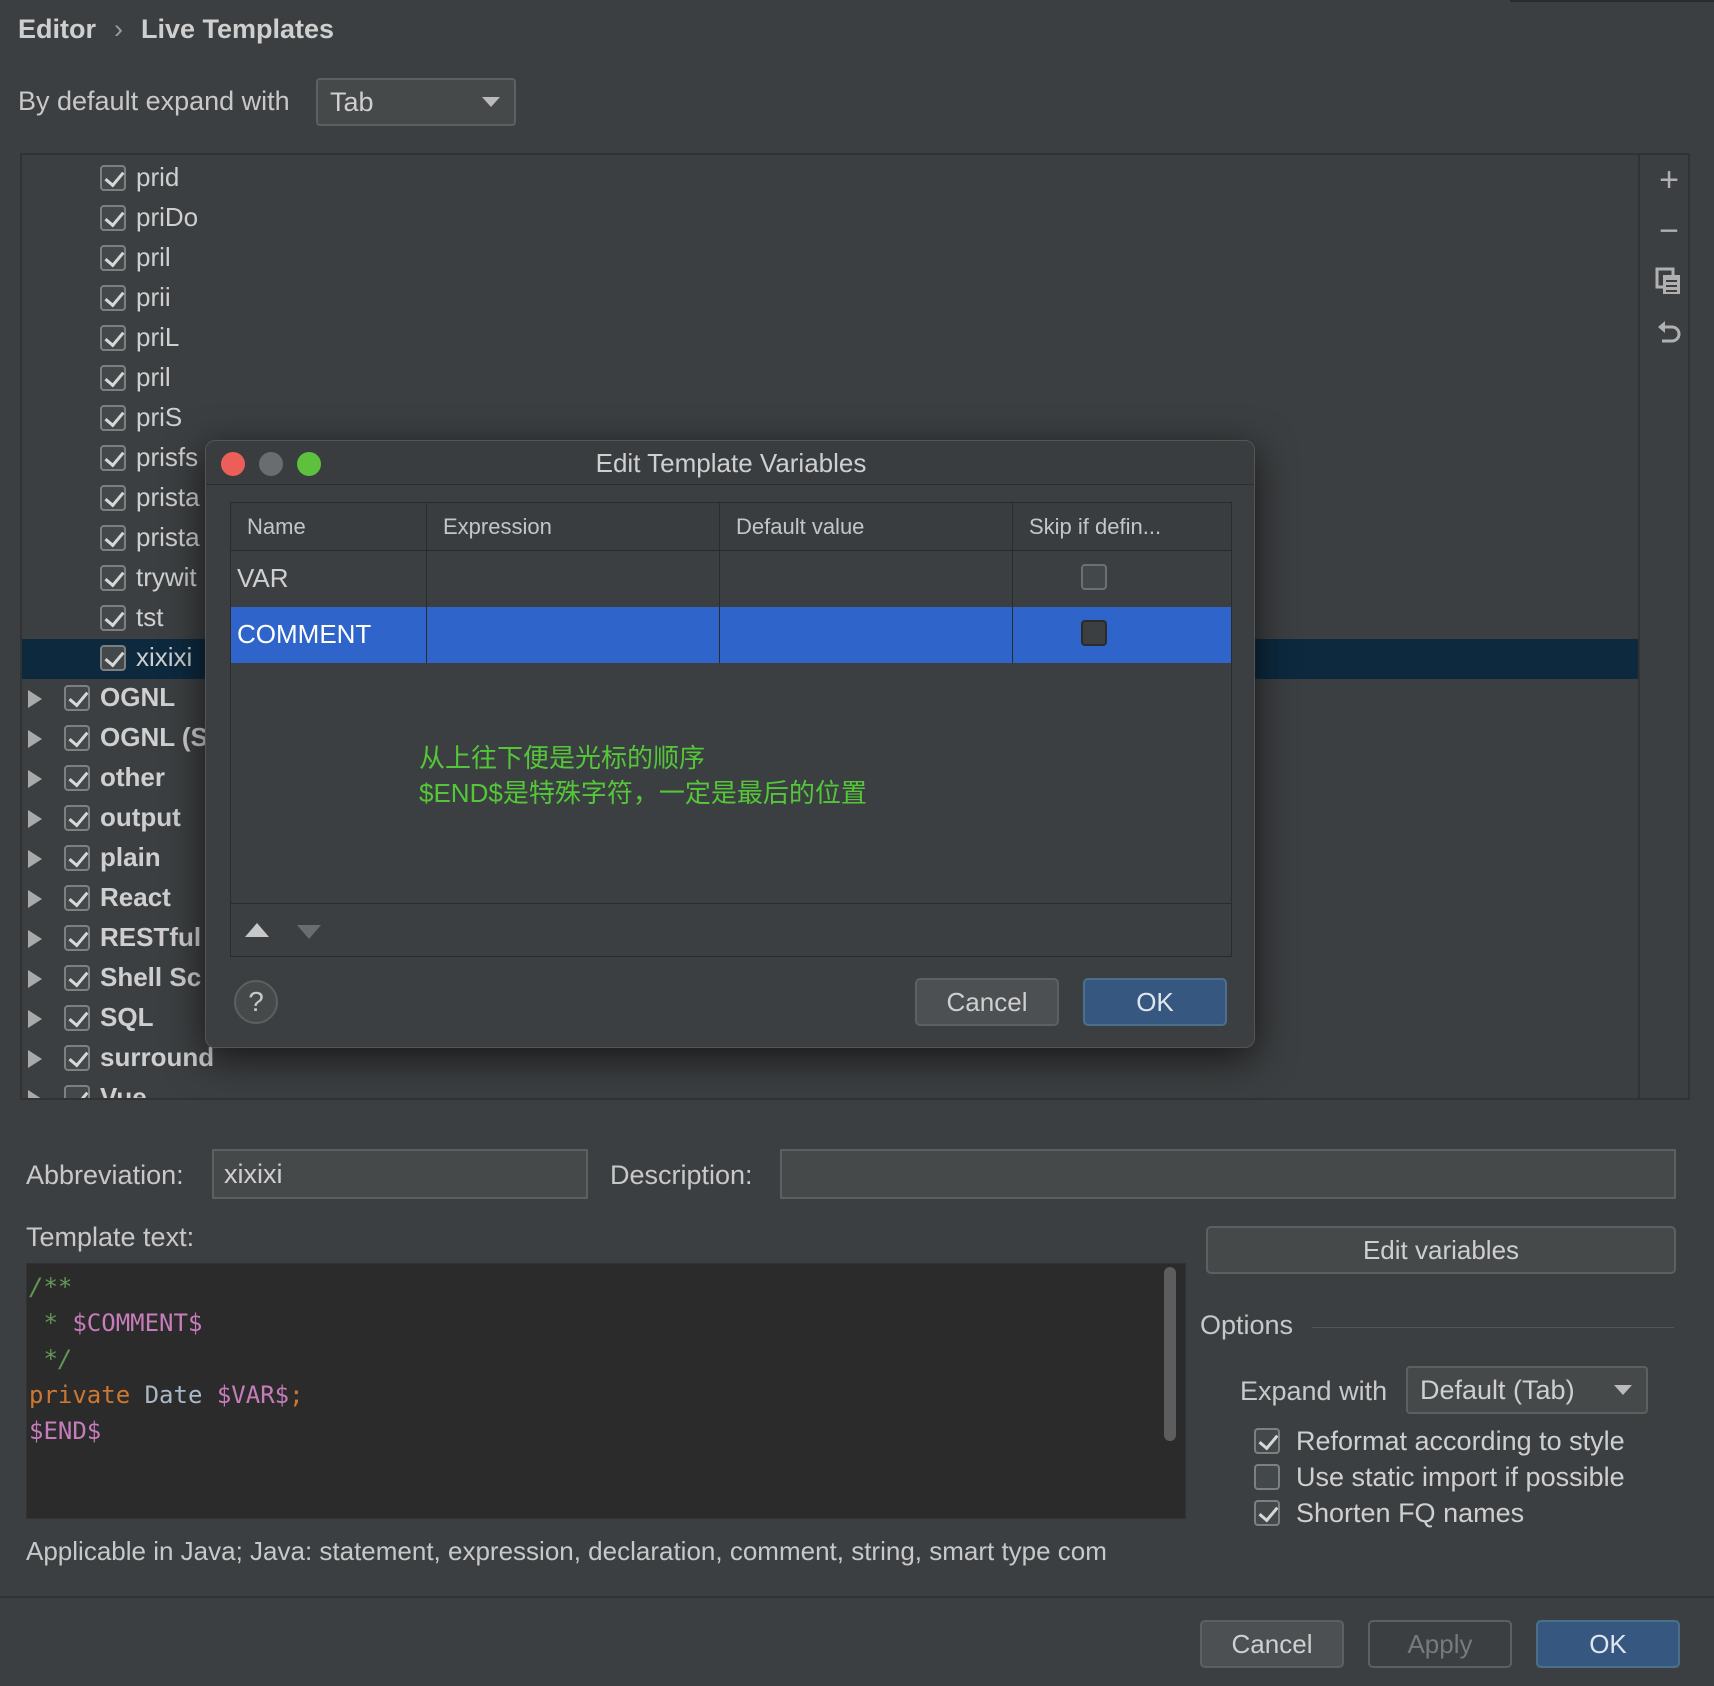 This screenshot has height=1686, width=1714. I want to click on default-expand-label: By default expand with, so click(154, 101).